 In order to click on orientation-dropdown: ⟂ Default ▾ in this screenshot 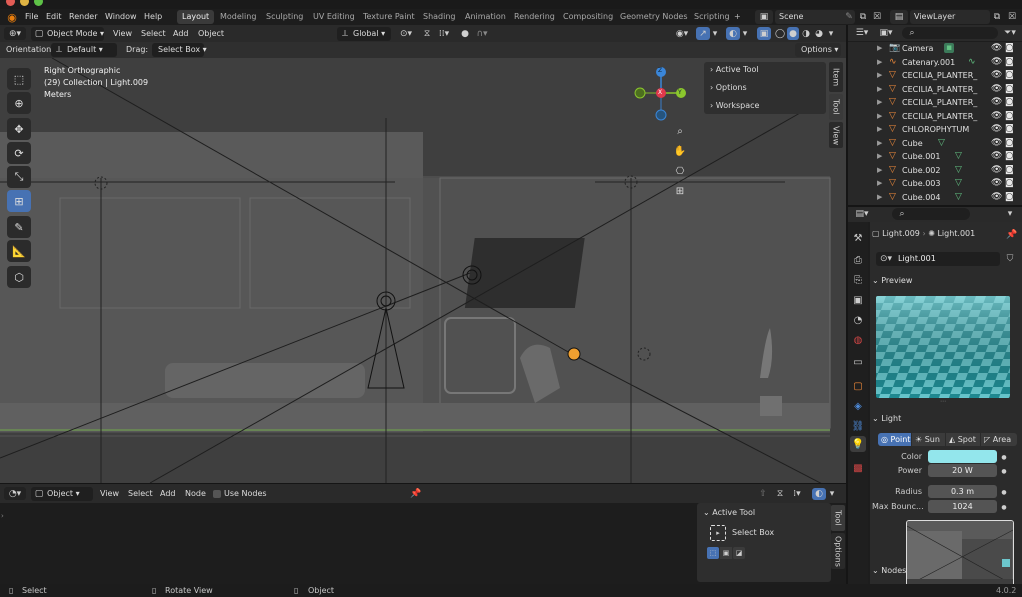, I will do `click(84, 50)`.